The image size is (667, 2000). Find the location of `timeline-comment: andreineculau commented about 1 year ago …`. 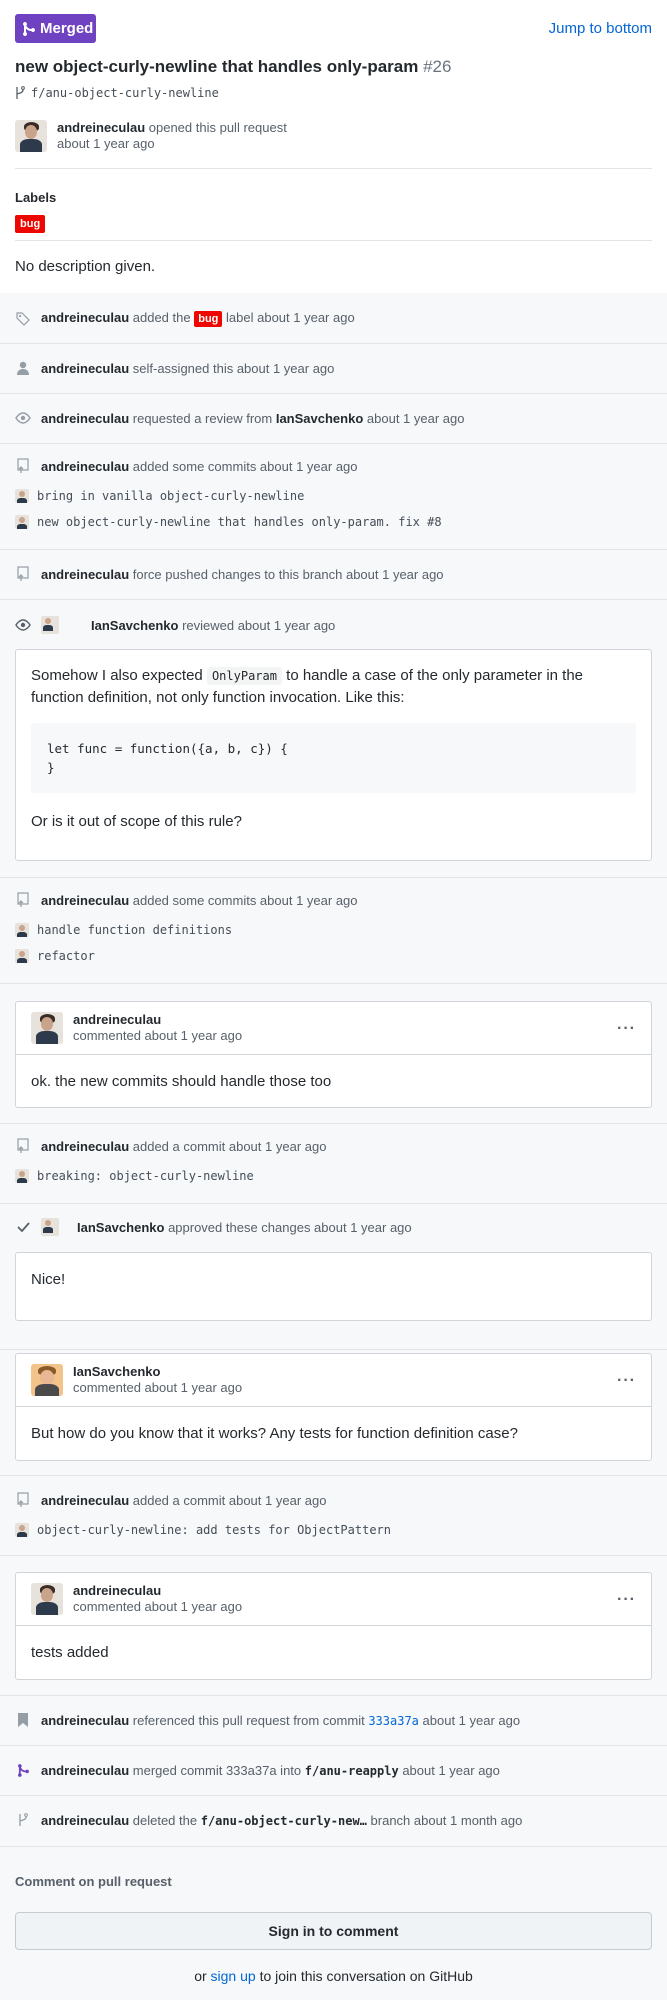

timeline-comment: andreineculau commented about 1 year ago … is located at coordinates (333, 1626).